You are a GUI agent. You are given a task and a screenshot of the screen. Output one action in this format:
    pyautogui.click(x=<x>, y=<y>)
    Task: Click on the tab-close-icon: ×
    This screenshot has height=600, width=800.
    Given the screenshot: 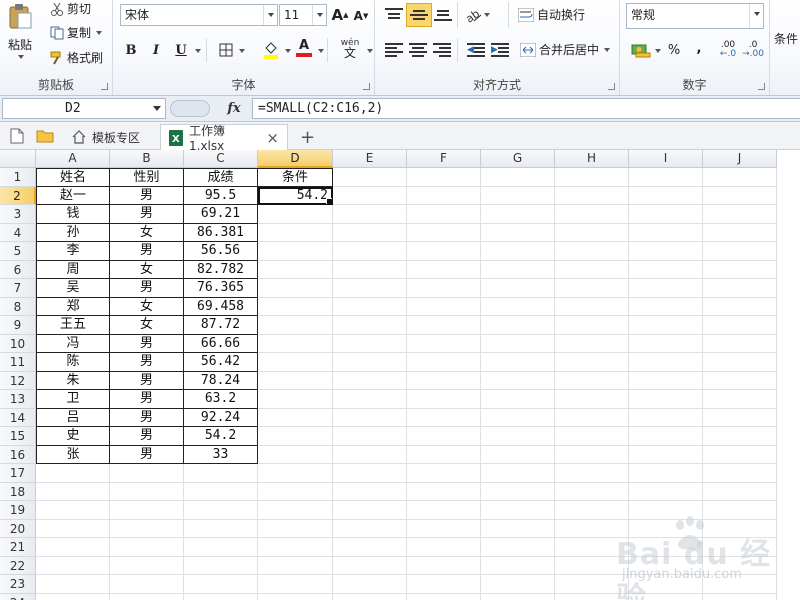 What is the action you would take?
    pyautogui.click(x=272, y=138)
    